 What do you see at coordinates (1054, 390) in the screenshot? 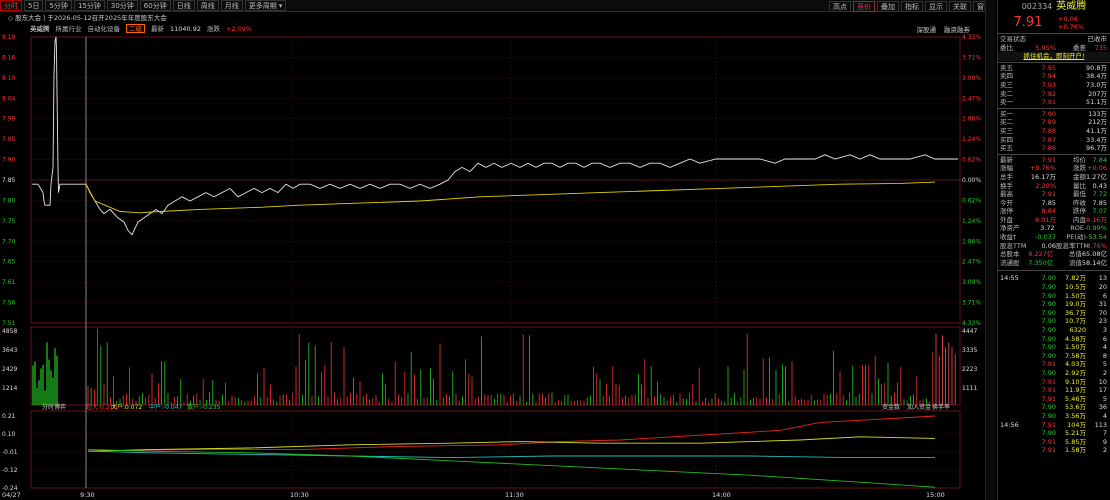
I see `tick-row: 7.91 11.9万 17` at bounding box center [1054, 390].